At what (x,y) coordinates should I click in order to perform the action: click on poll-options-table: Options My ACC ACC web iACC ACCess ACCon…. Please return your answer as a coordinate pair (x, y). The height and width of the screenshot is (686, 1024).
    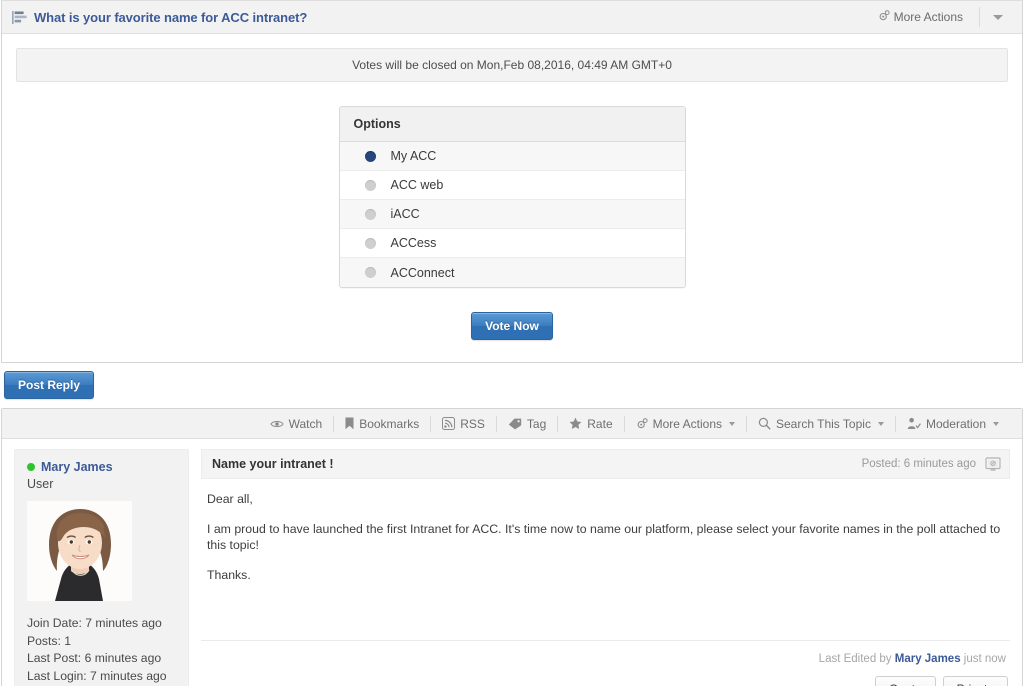
    Looking at the image, I should click on (512, 197).